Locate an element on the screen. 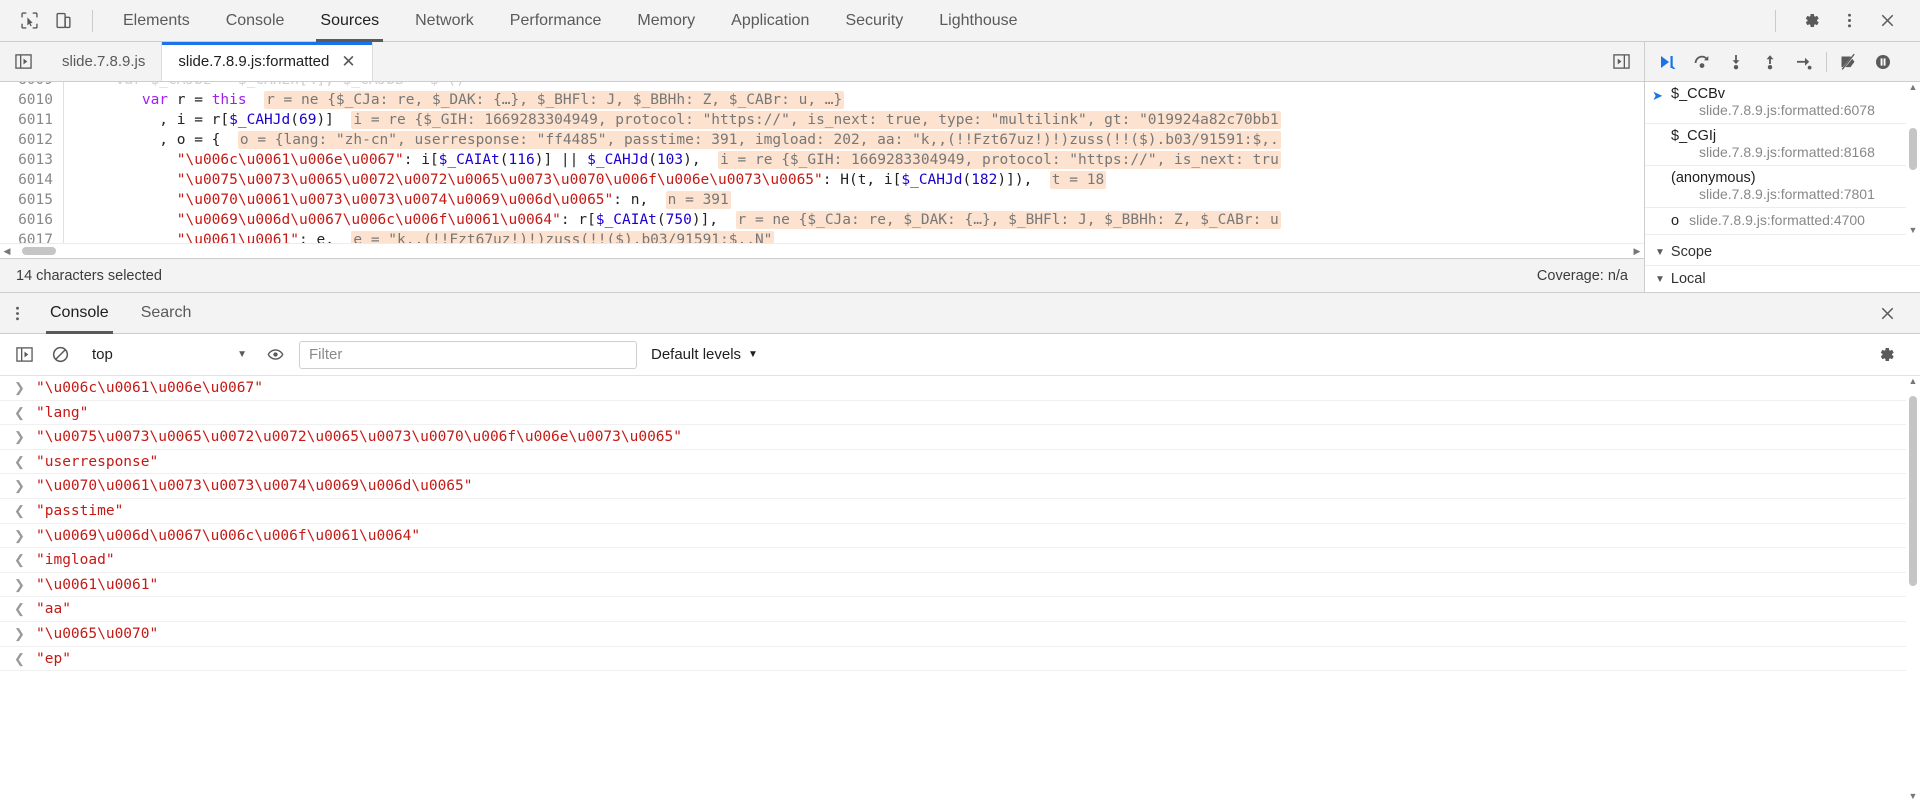  drawer-tab-search: Search is located at coordinates (166, 313).